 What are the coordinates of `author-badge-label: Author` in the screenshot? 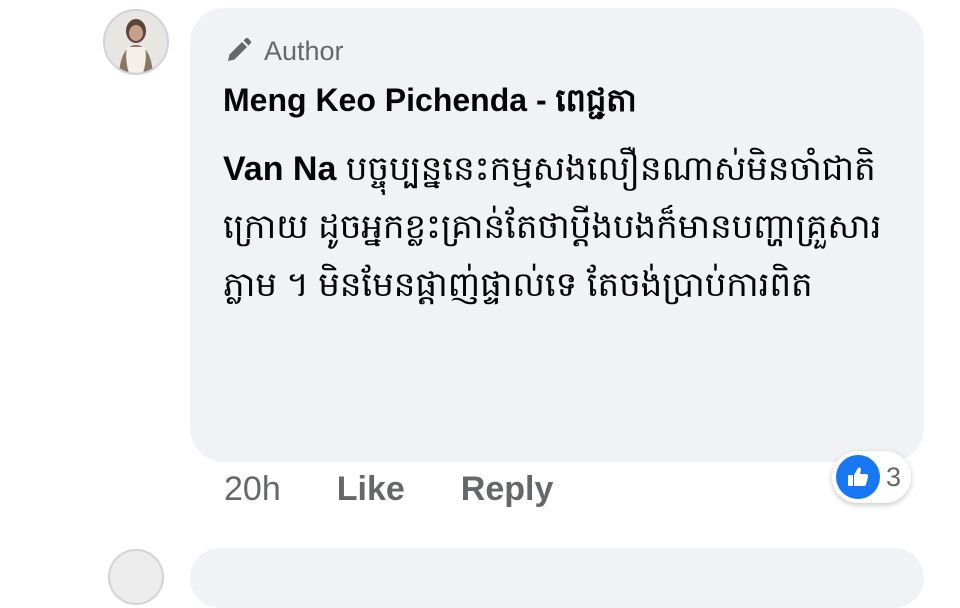 It's located at (304, 50).